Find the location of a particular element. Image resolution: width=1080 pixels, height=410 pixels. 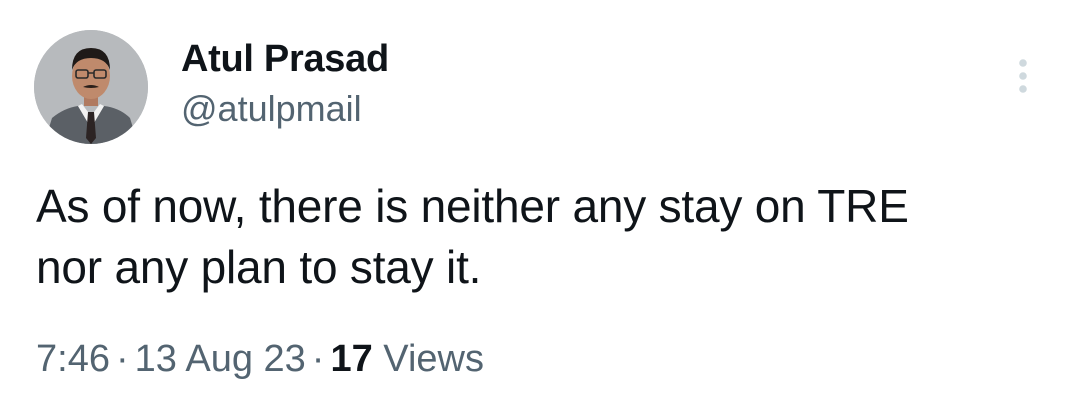

more-vertical-icon-graphic is located at coordinates (1023, 76).